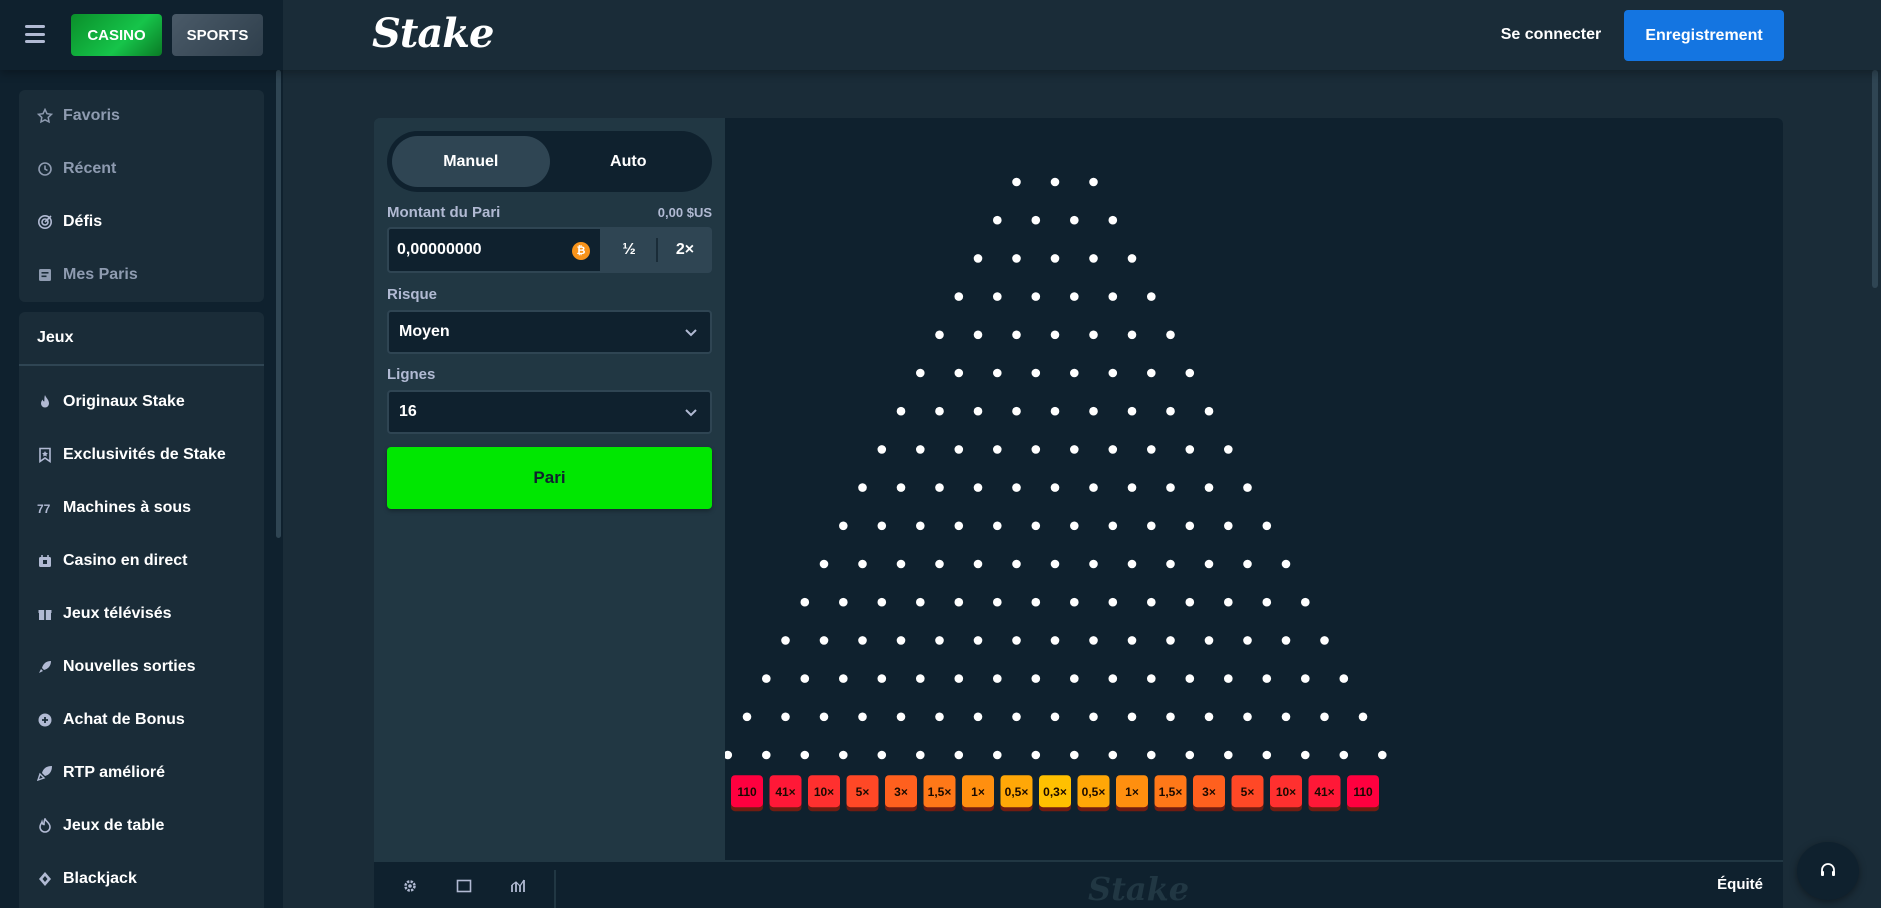 This screenshot has height=908, width=1881. I want to click on sidebar-item-label: Nouvelles sorties, so click(129, 666).